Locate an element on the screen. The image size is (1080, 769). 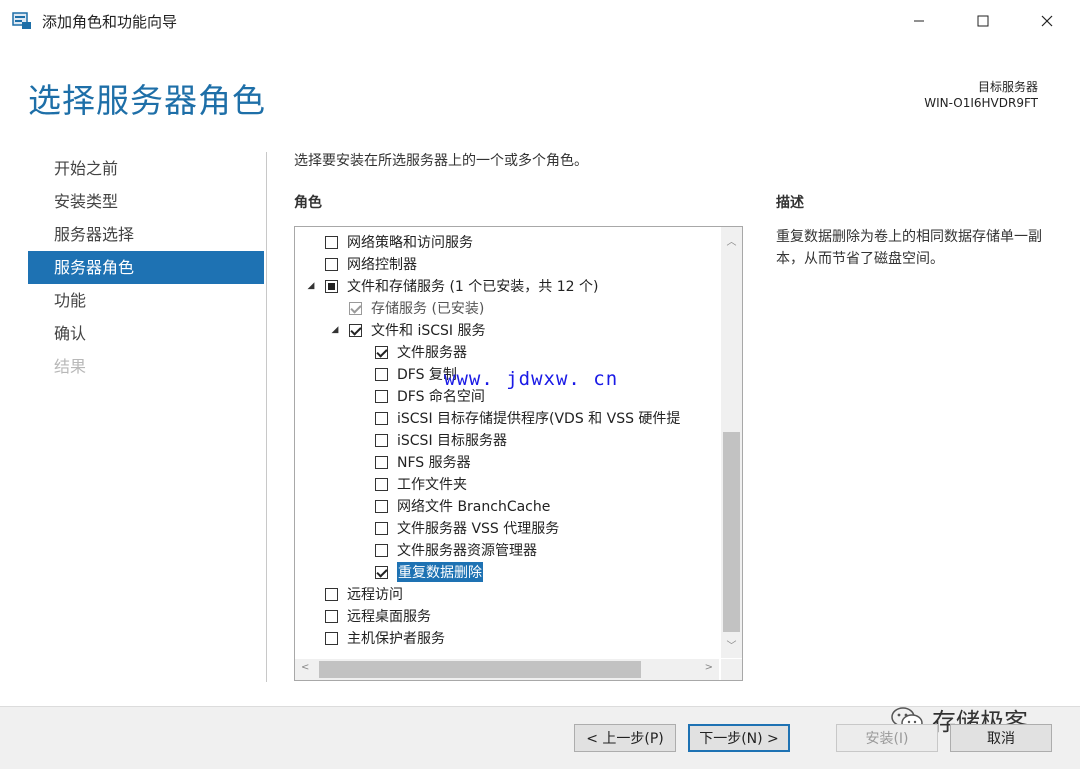
title-bar: 添加角色和功能向导 is located at coordinates (540, 21).